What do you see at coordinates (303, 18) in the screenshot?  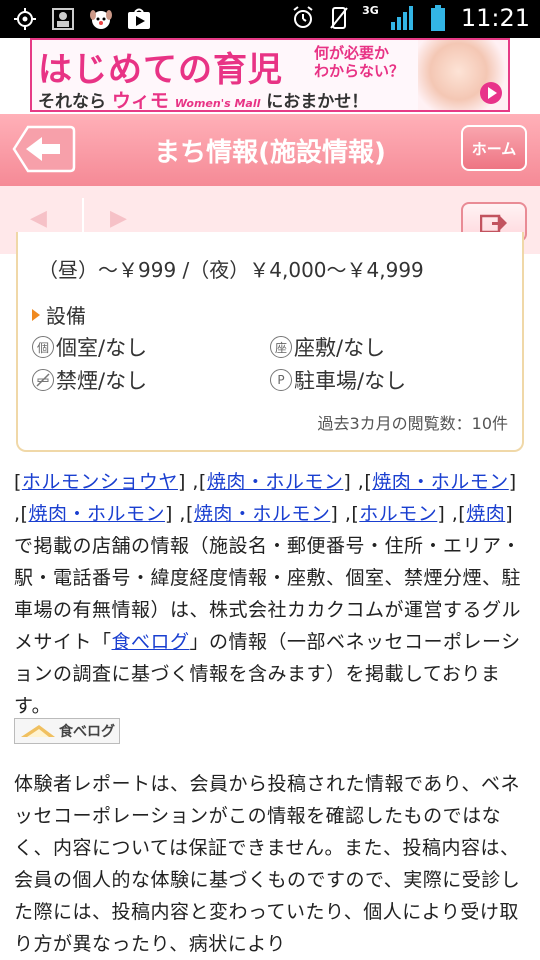 I see `alarm-icon` at bounding box center [303, 18].